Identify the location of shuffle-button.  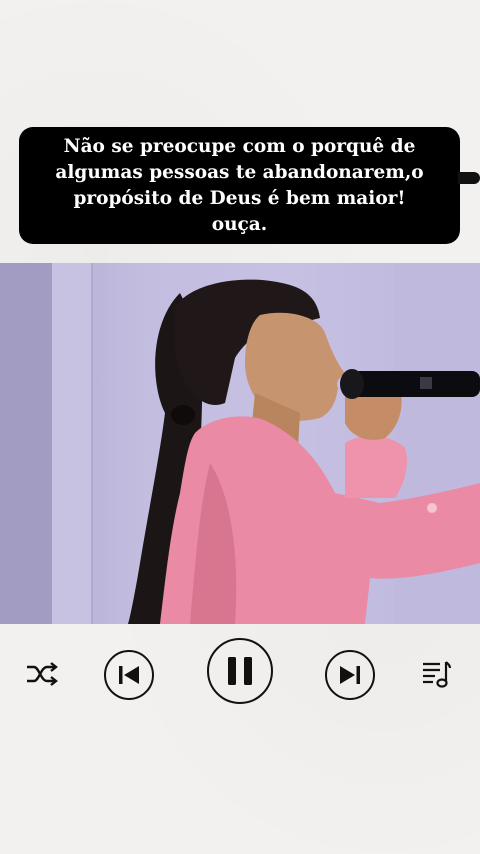
(42, 674).